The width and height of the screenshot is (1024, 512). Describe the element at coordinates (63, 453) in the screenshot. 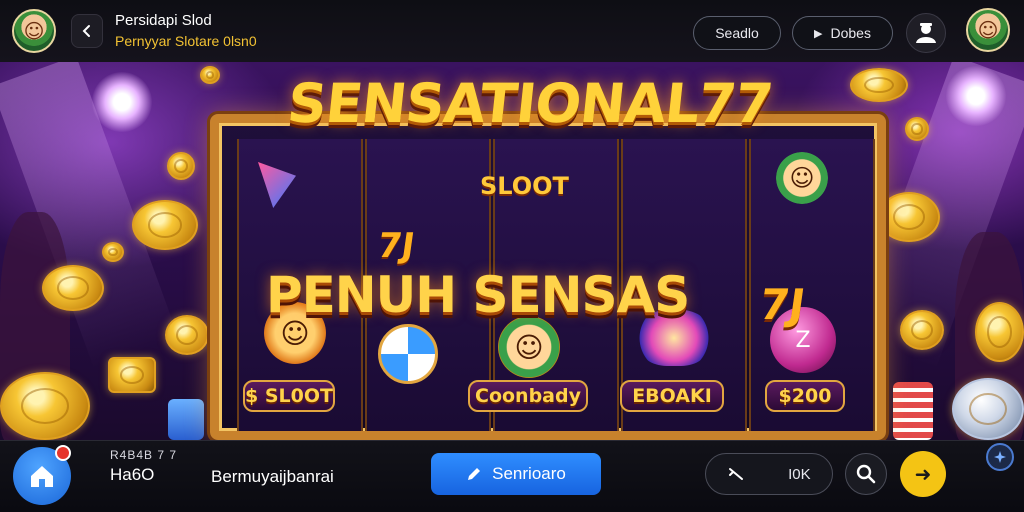

I see `notification-badge` at that location.